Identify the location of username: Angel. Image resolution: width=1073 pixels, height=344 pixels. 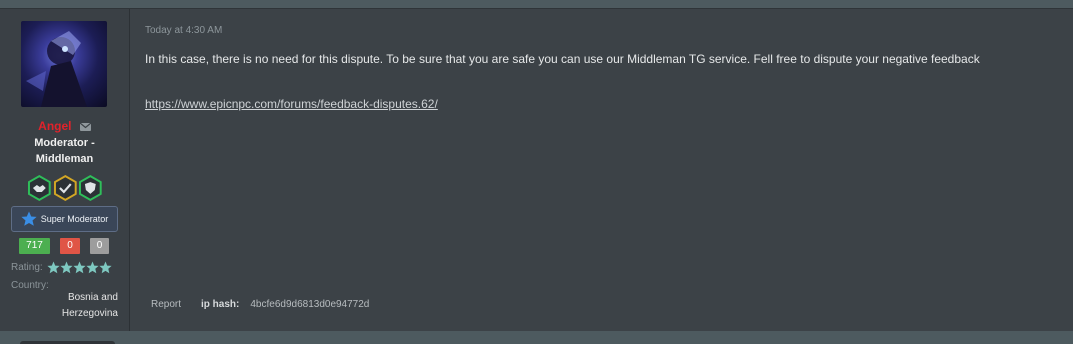
(54, 126).